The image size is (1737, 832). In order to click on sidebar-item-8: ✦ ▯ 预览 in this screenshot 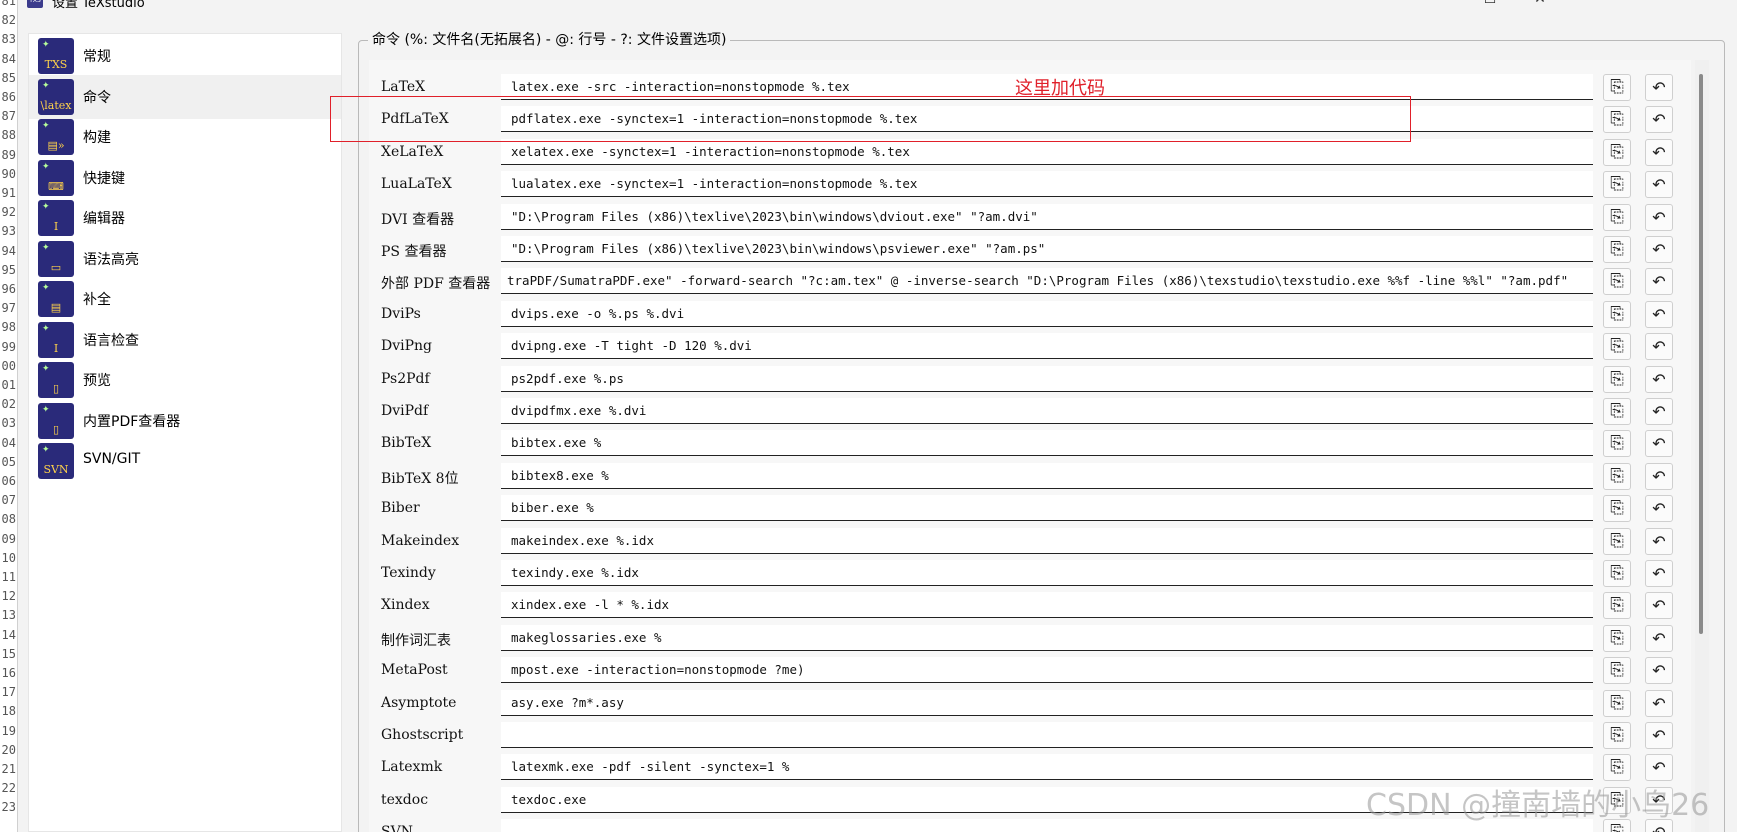, I will do `click(185, 380)`.